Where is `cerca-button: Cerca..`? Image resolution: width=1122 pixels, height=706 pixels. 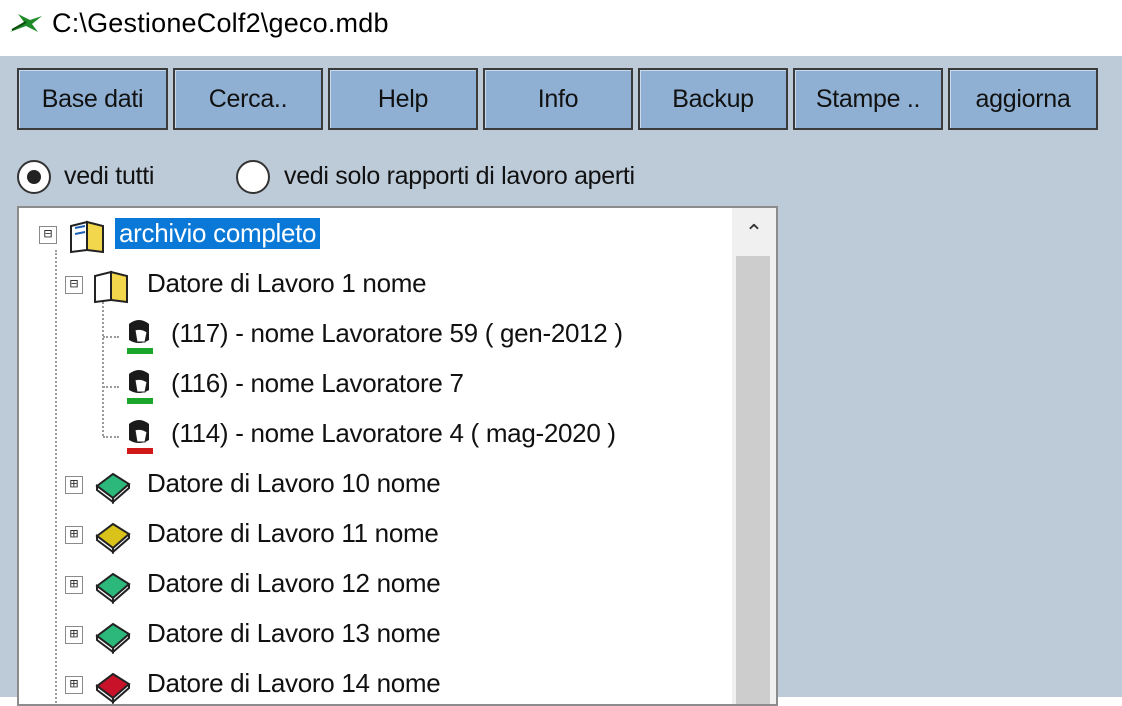 cerca-button: Cerca.. is located at coordinates (248, 99).